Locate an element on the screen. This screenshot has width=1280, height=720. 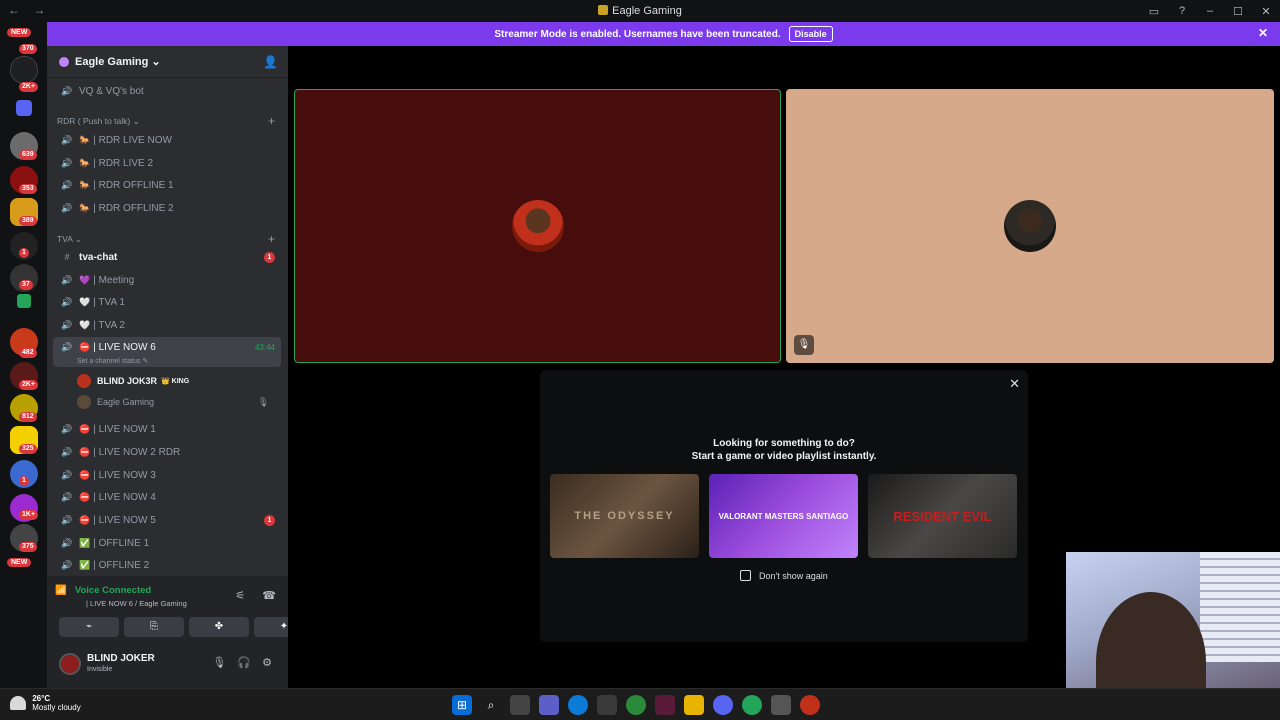
activity-card: VALORANT MASTERS SANTIAGO is located at coordinates (783, 516).